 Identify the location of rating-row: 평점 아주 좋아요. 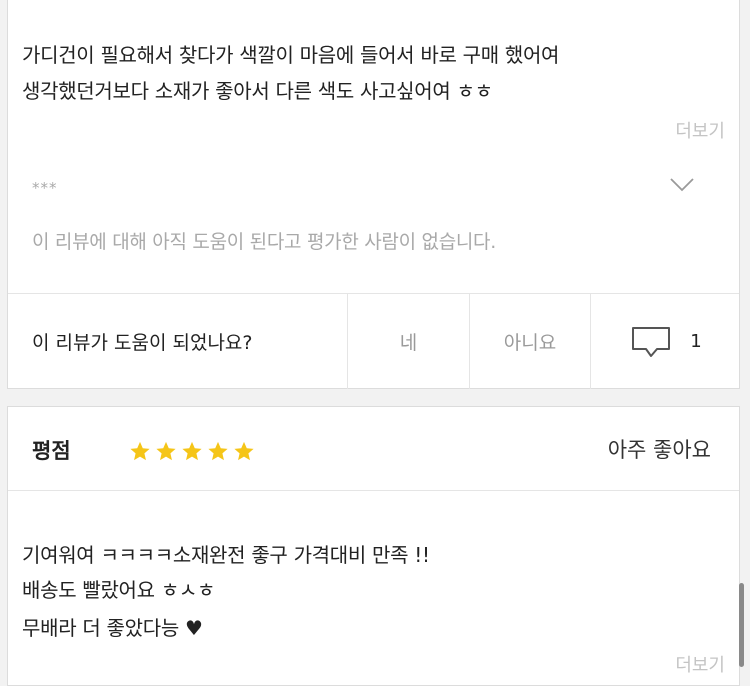
(373, 449).